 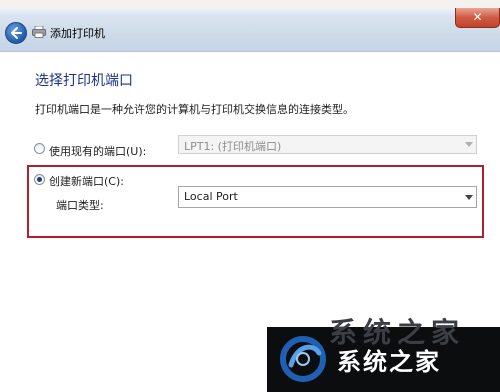 I want to click on back-arrow-icon, so click(x=16, y=33).